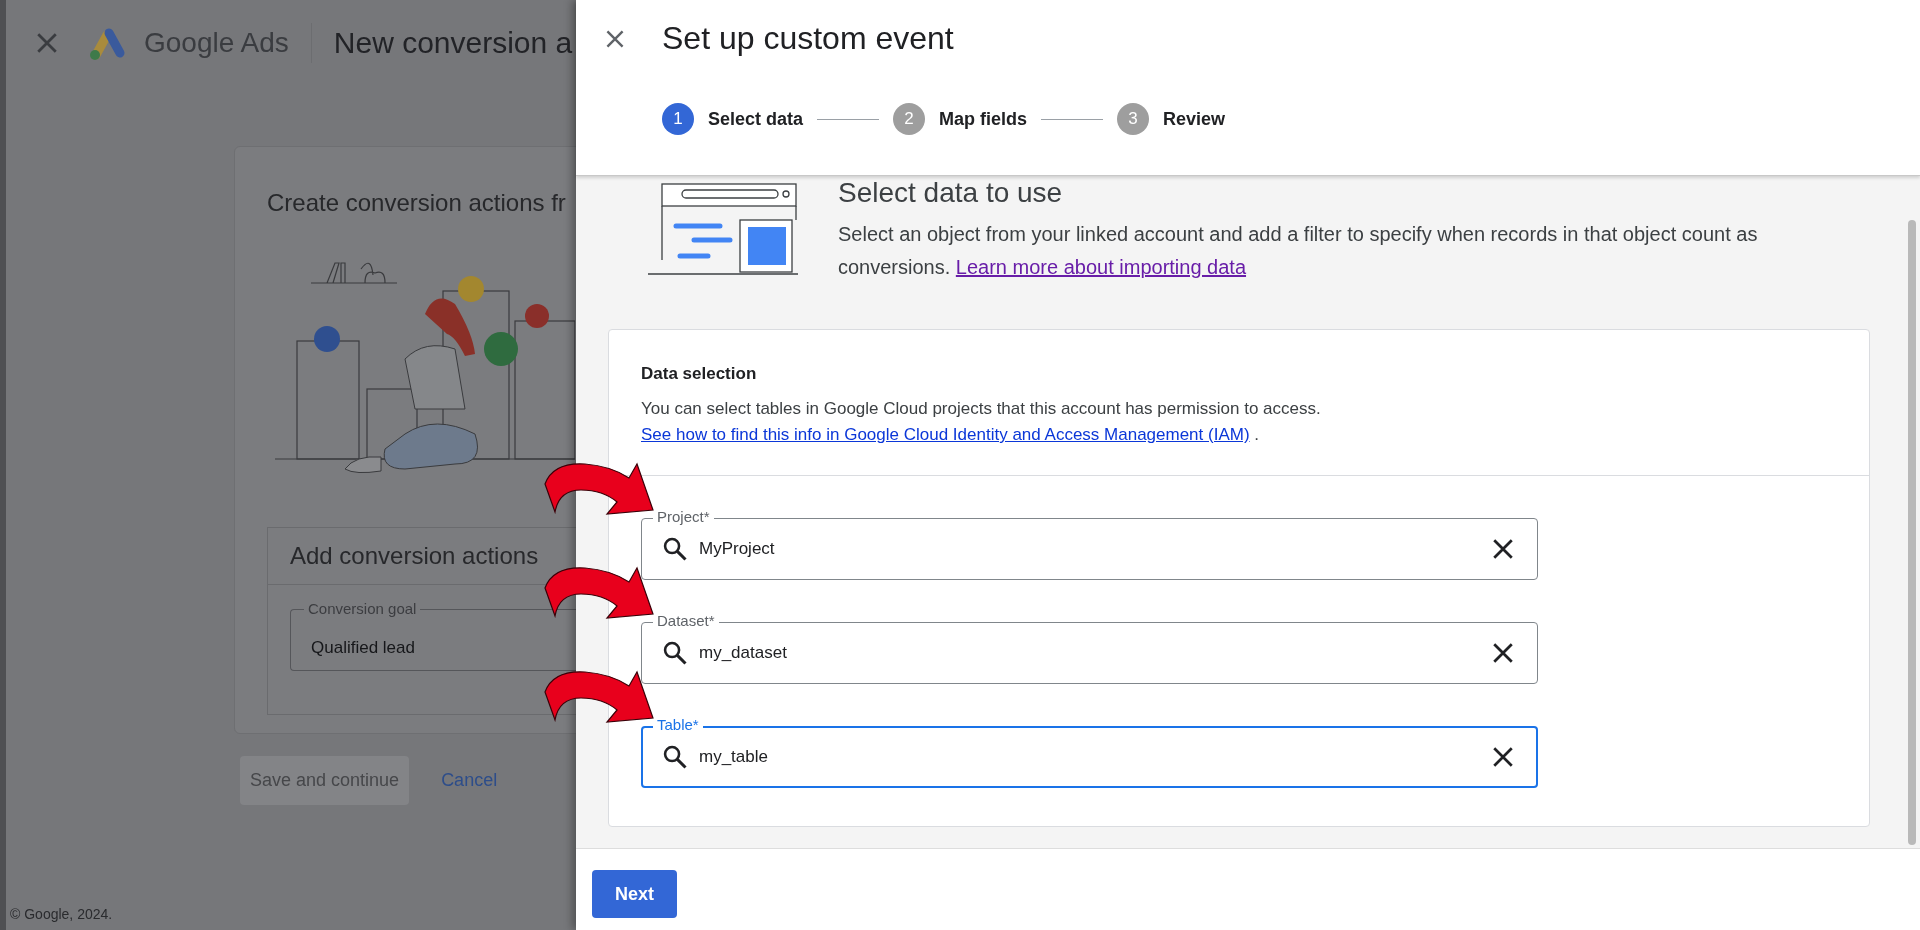 The height and width of the screenshot is (930, 1920). What do you see at coordinates (453, 43) in the screenshot?
I see `page-title: New conversion a` at bounding box center [453, 43].